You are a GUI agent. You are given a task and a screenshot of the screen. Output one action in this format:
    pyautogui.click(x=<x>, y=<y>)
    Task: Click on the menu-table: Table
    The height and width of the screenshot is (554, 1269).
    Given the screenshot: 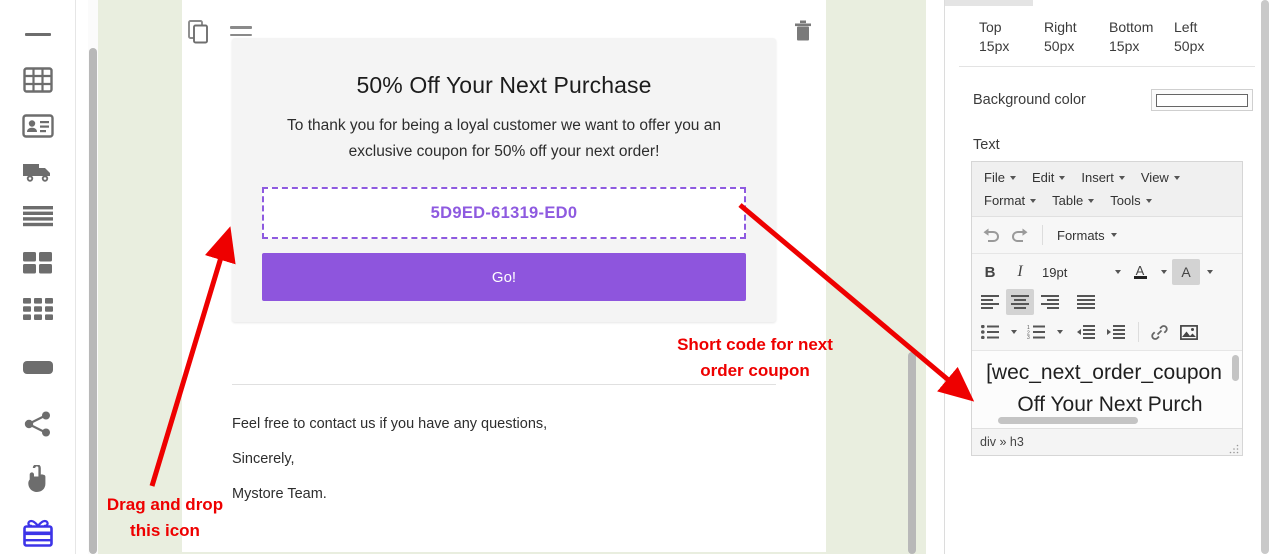 What is the action you would take?
    pyautogui.click(x=1073, y=200)
    